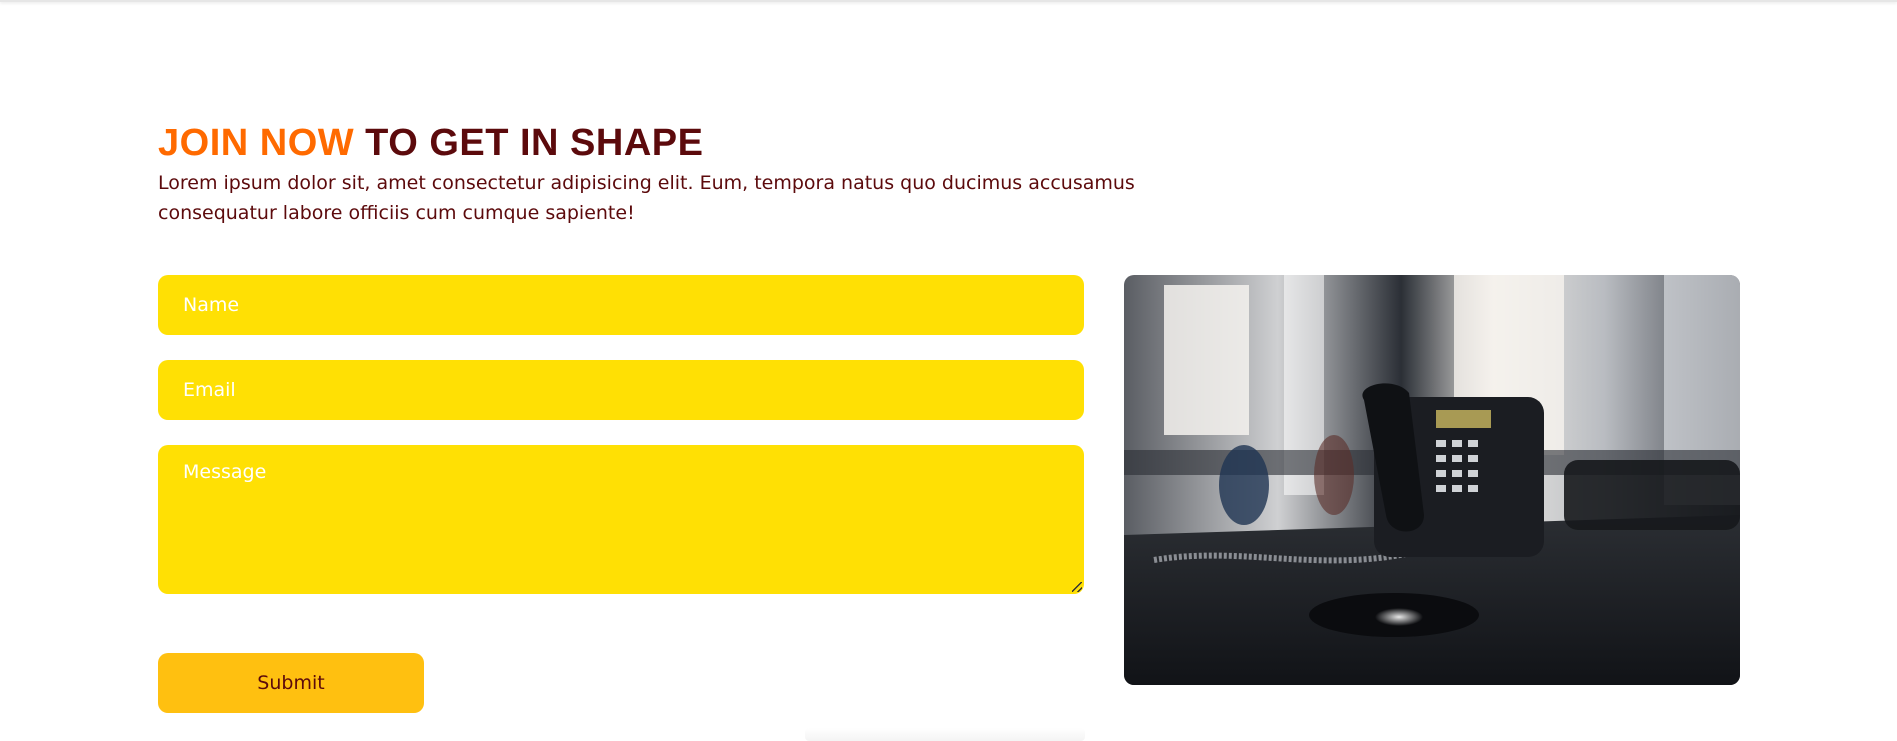  Describe the element at coordinates (256, 143) in the screenshot. I see `heading-accent: JOIN NOW` at that location.